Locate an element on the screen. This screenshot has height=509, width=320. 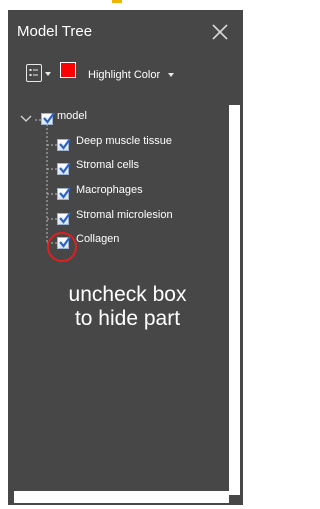
annotation-line-1: uncheck box is located at coordinates (127, 294).